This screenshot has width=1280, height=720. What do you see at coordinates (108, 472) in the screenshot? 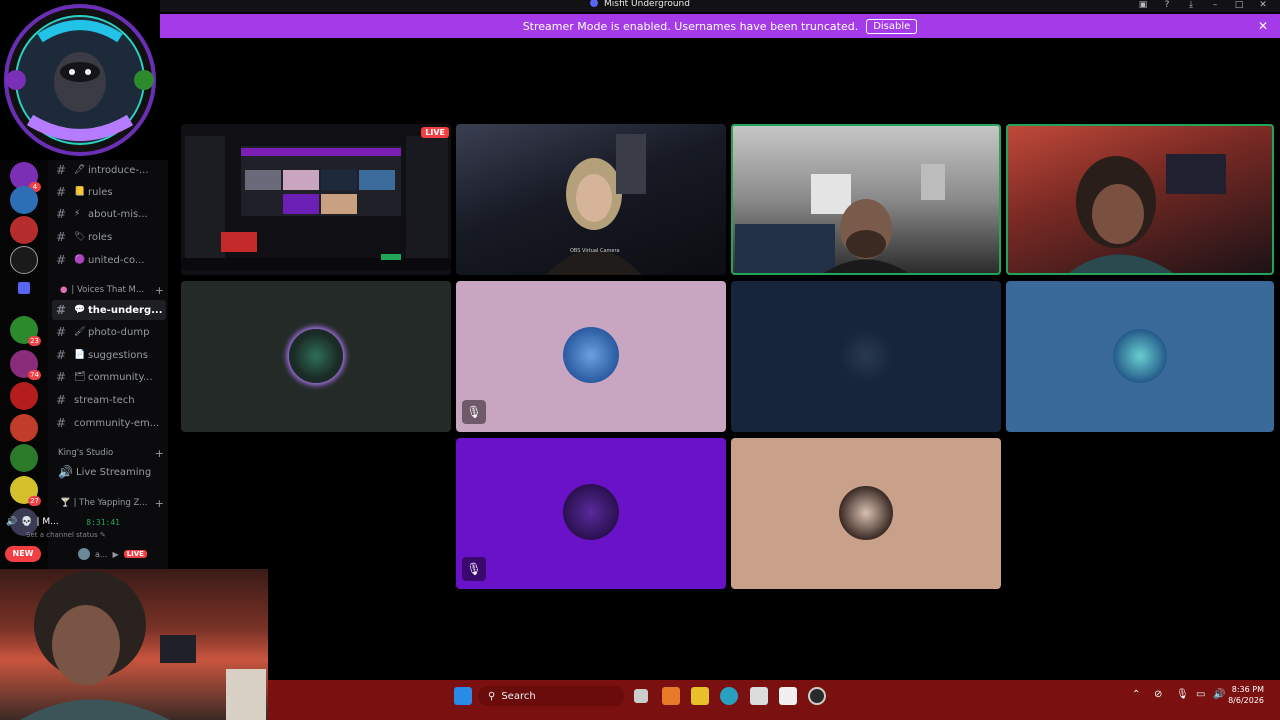
I see `live-streaming-channel: 🔊 Live Streaming` at bounding box center [108, 472].